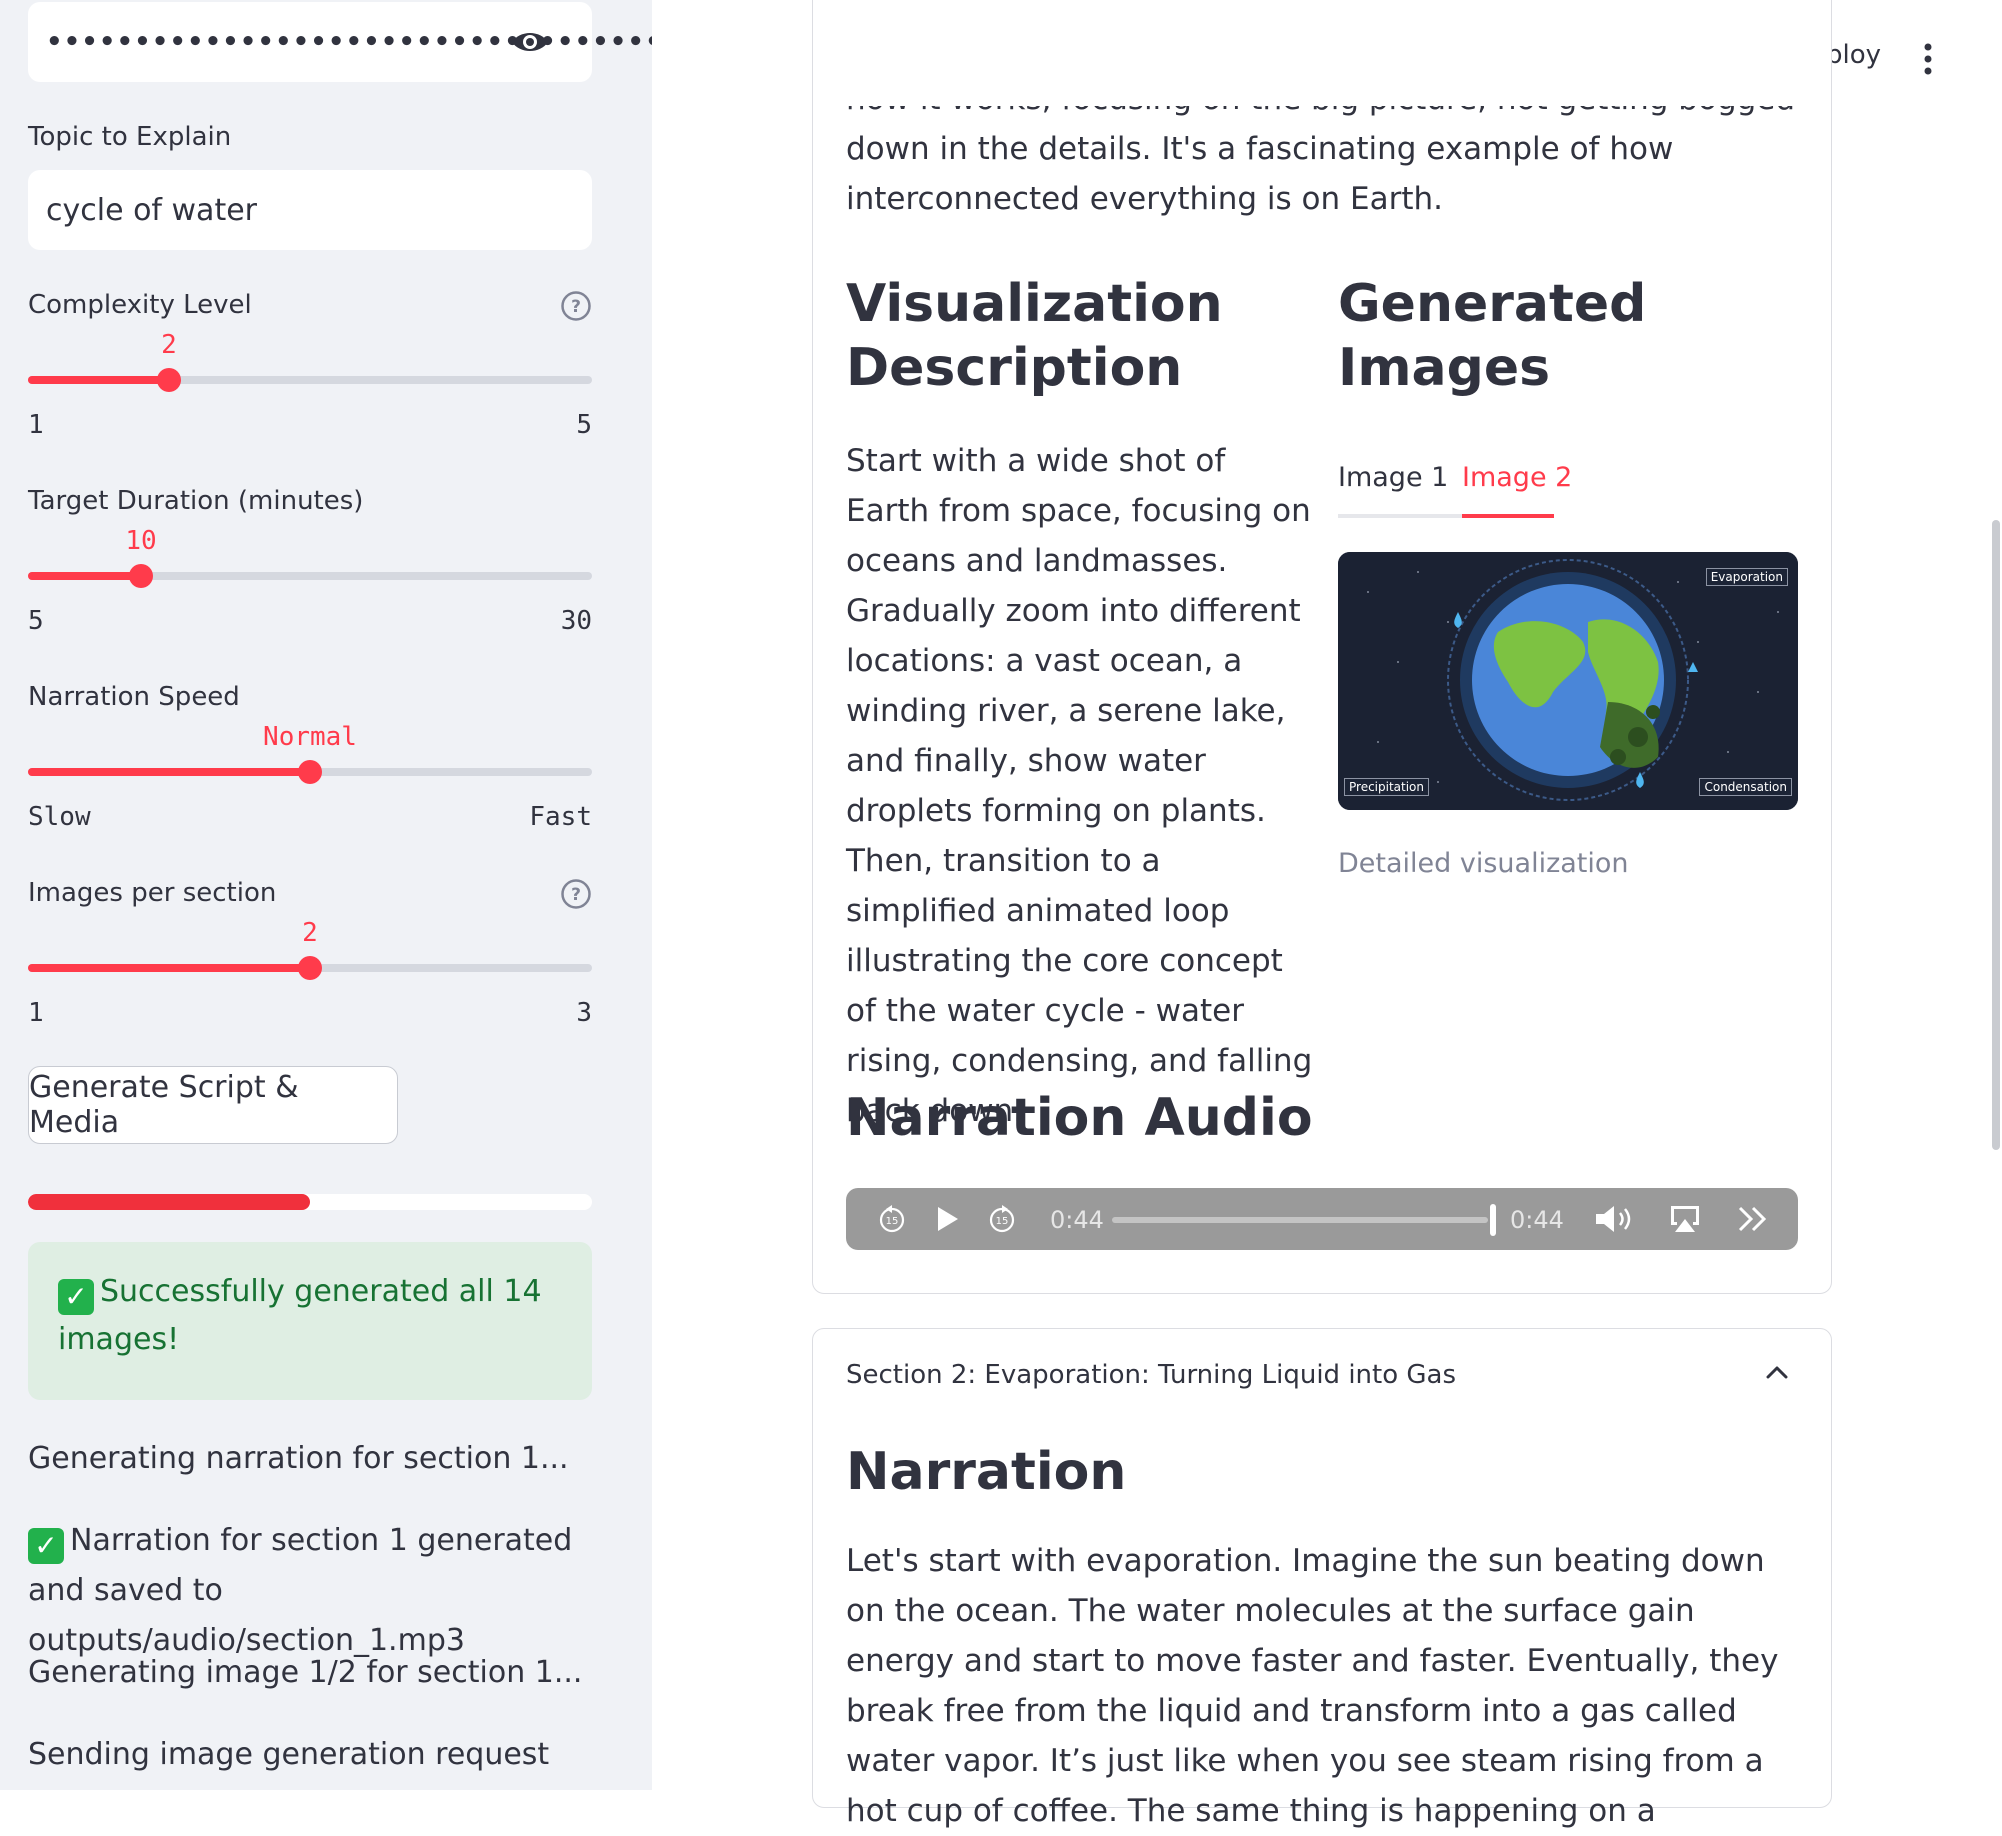  I want to click on generated-images-heading: Generated Images, so click(1492, 336).